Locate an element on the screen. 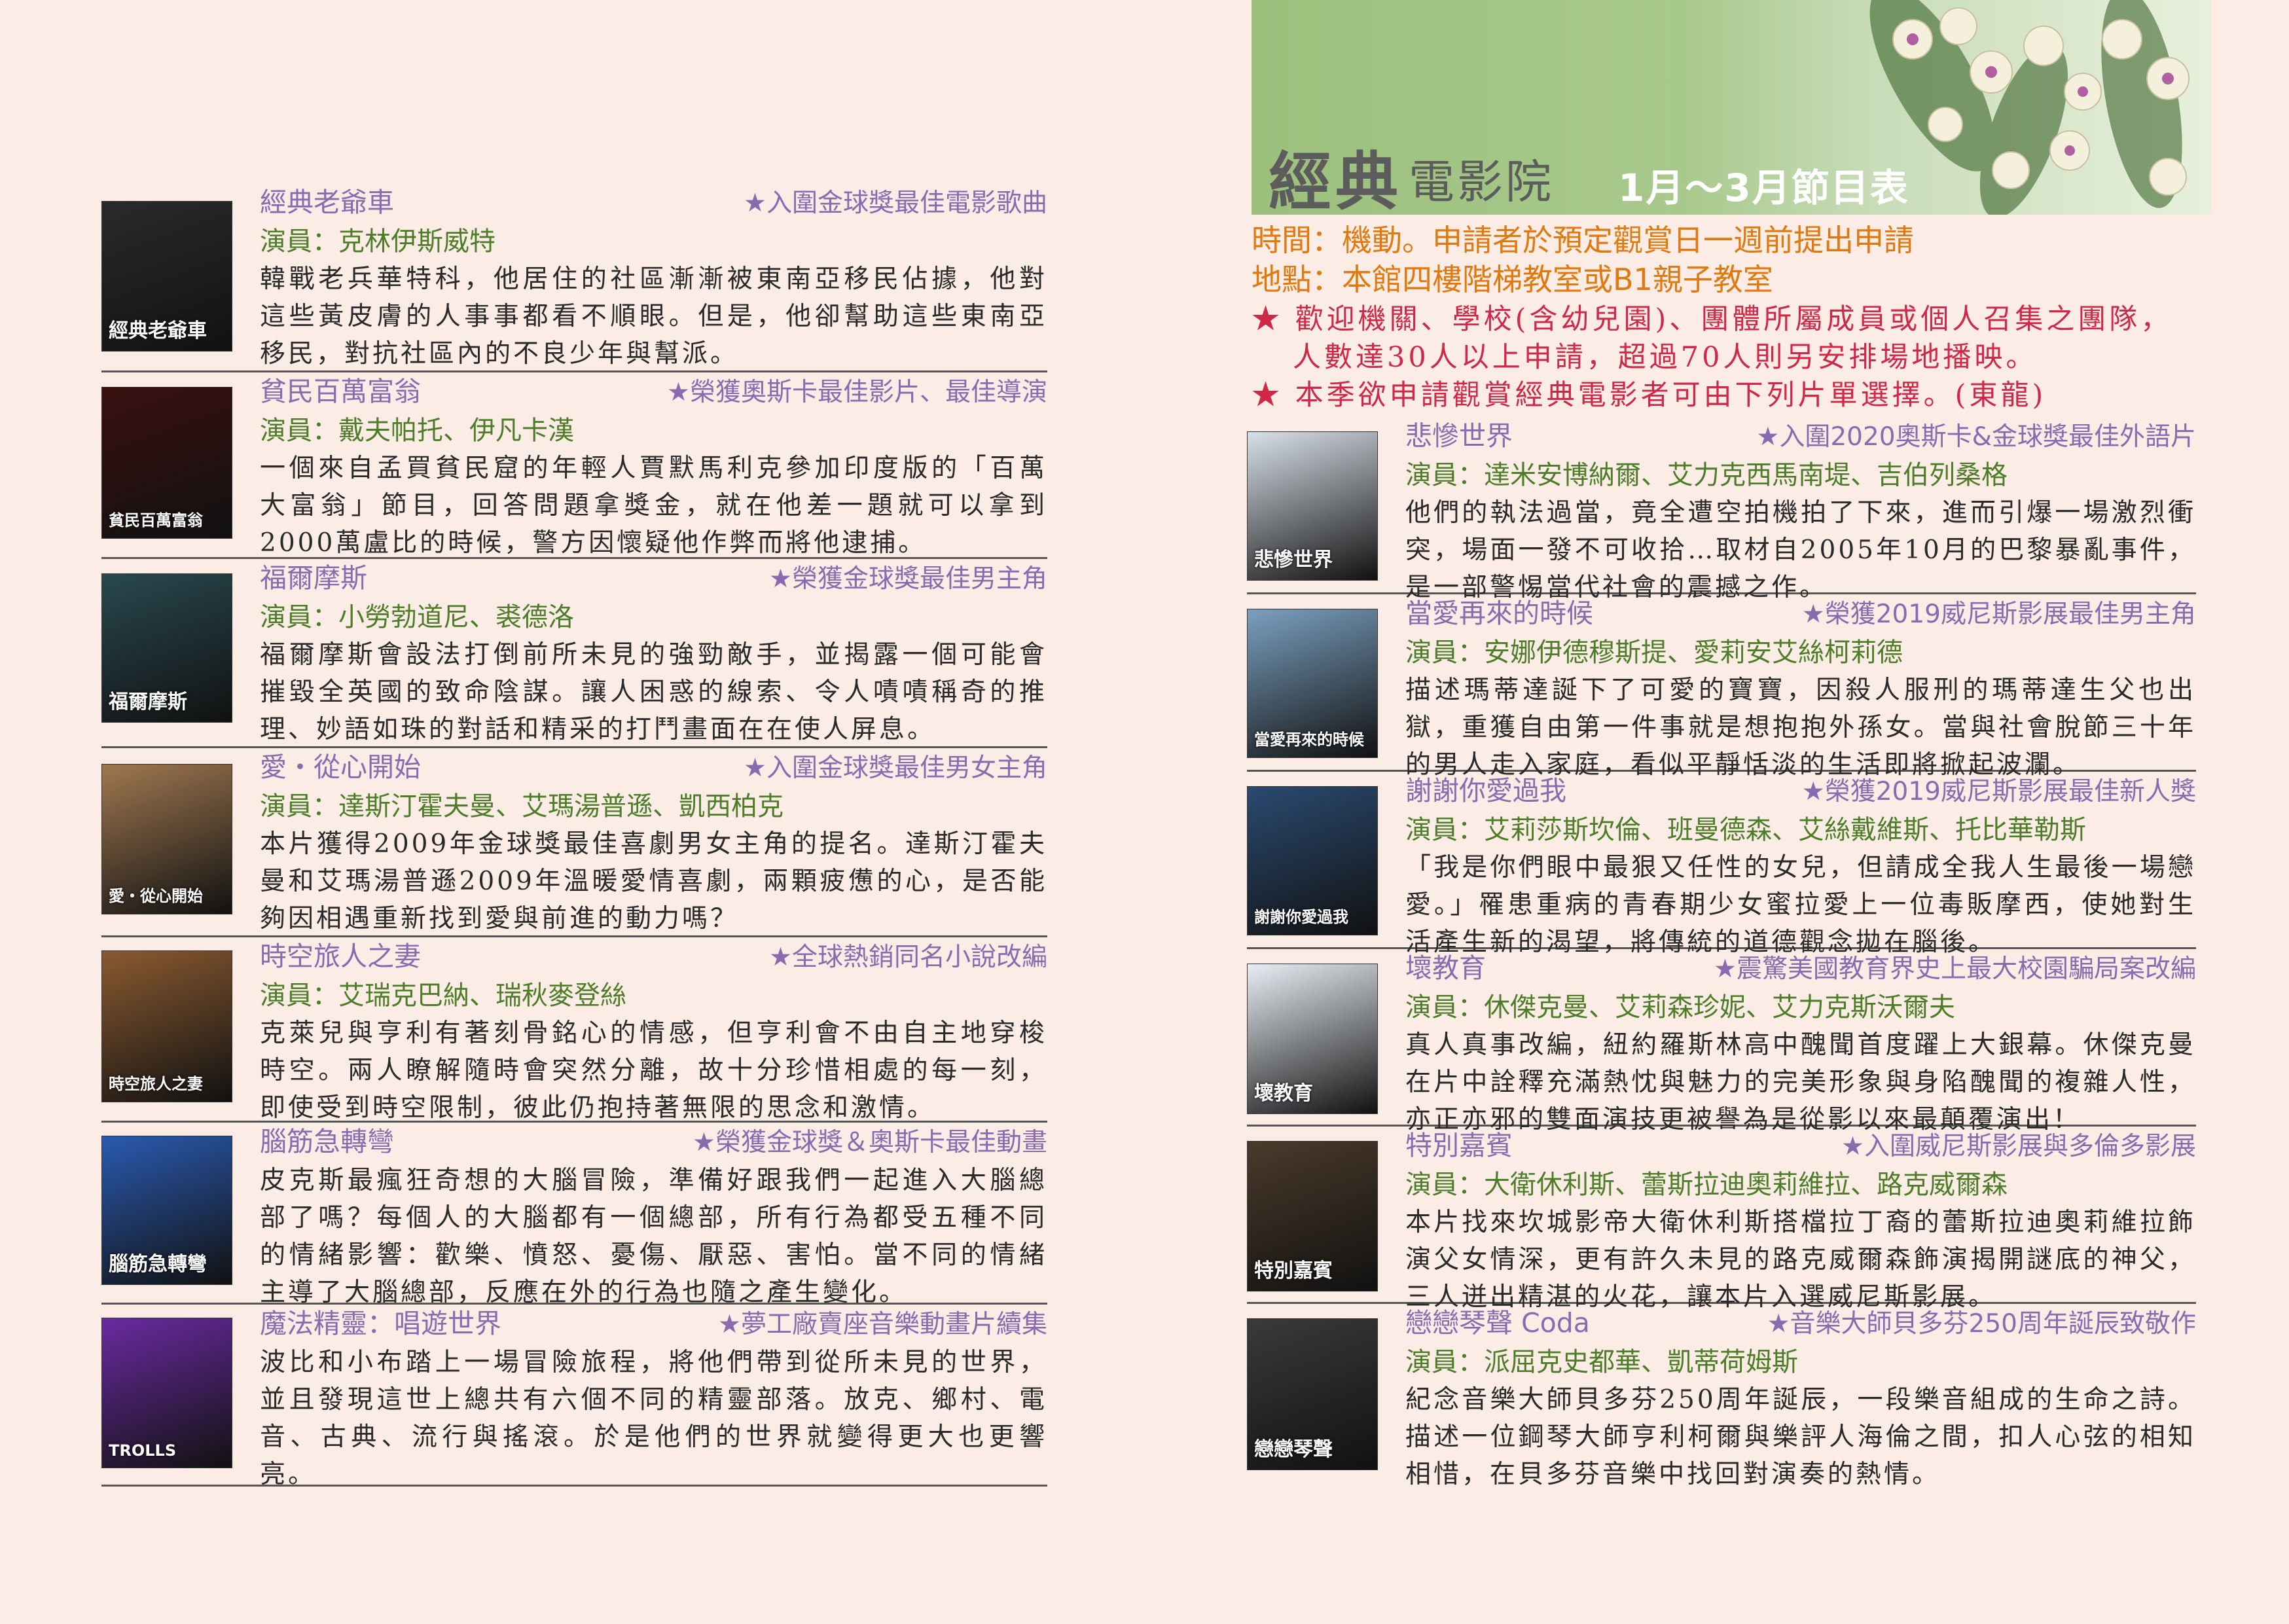 This screenshot has width=2289, height=1624. poster-title: 經典老爺車 is located at coordinates (158, 330).